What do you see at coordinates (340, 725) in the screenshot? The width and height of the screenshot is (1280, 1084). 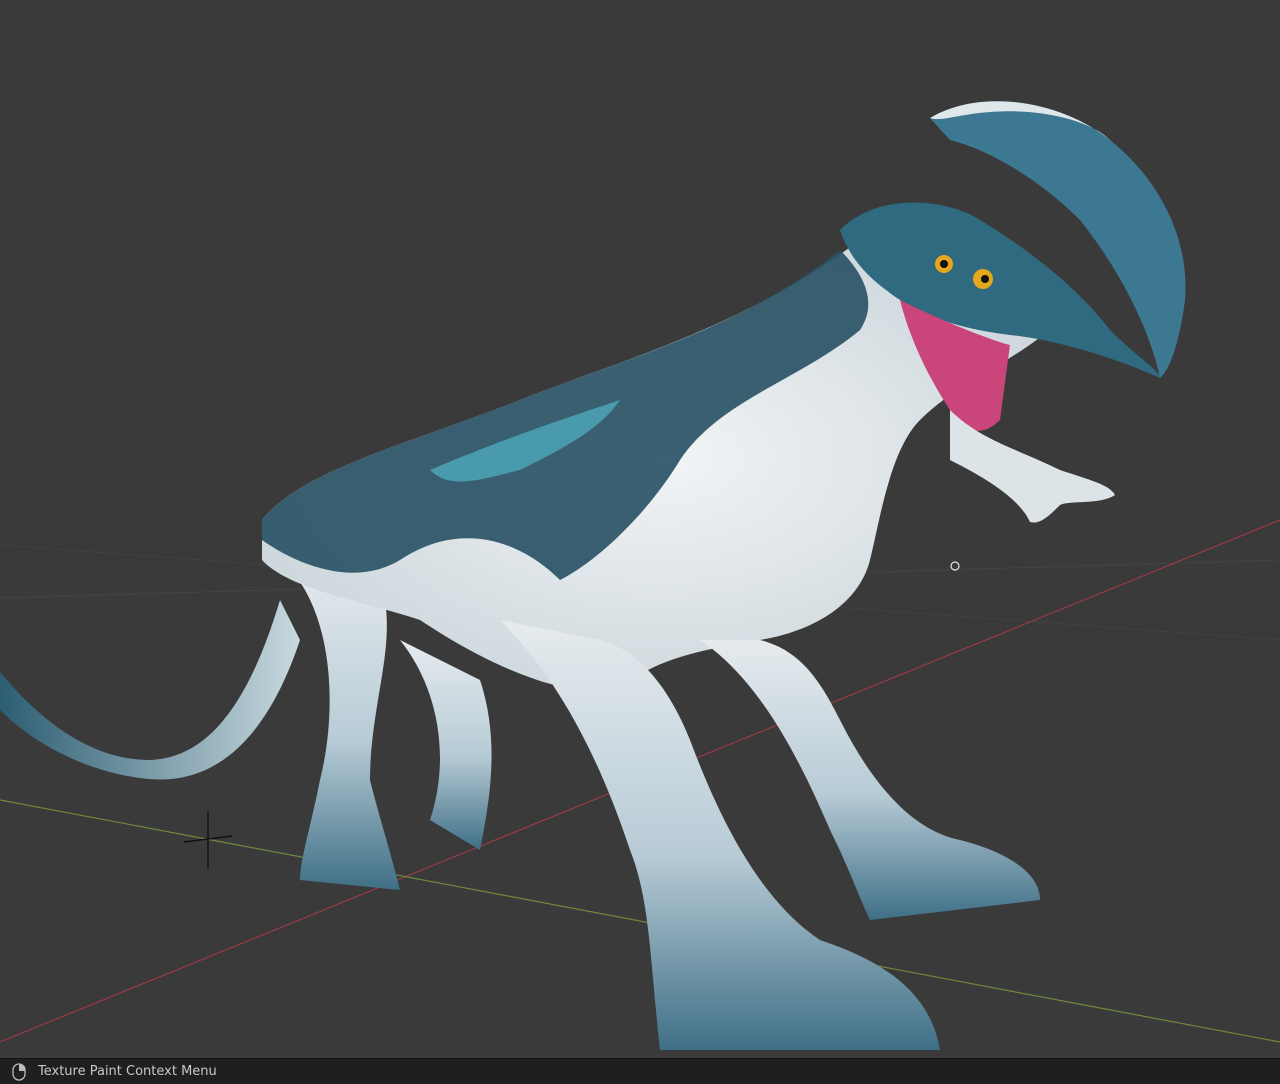 I see `creature-back-leg` at bounding box center [340, 725].